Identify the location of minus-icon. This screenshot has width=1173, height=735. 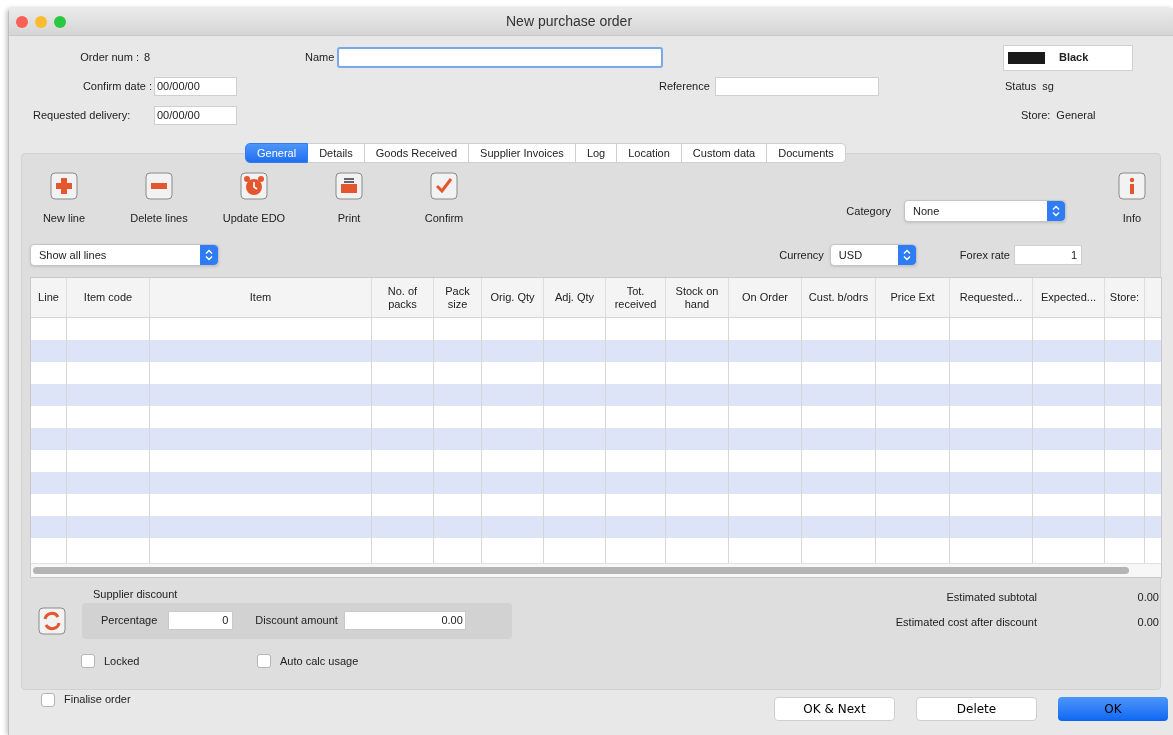
(159, 186).